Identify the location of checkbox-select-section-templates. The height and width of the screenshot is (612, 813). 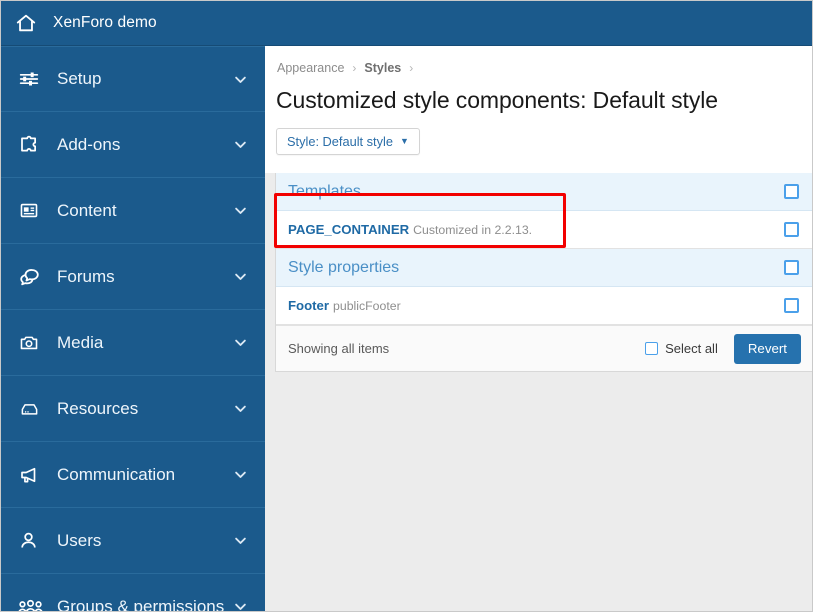
(791, 191).